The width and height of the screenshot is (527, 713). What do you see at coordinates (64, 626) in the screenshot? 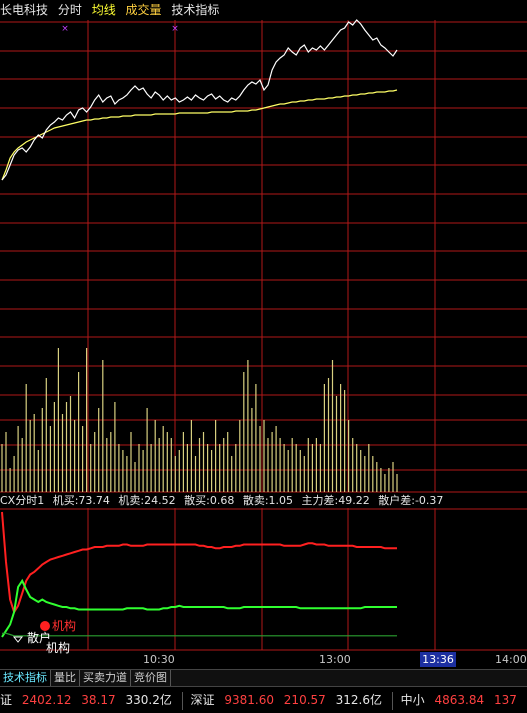
I see `institution-annotation: 机构` at bounding box center [64, 626].